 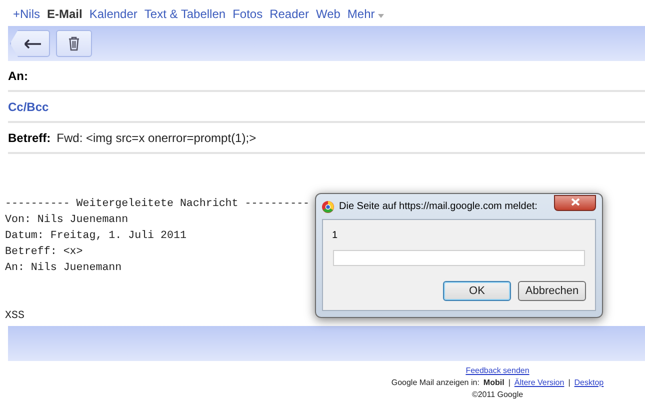 I want to click on browser-logo-icon, so click(x=328, y=206).